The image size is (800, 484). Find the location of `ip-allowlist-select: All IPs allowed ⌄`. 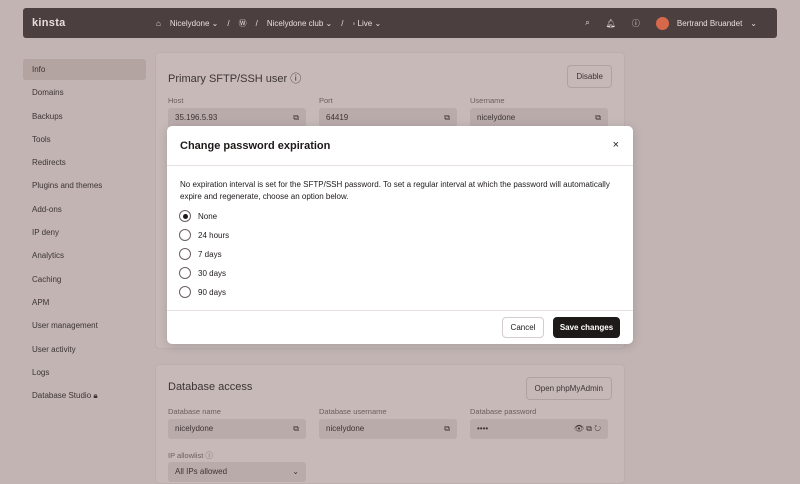

ip-allowlist-select: All IPs allowed ⌄ is located at coordinates (237, 472).